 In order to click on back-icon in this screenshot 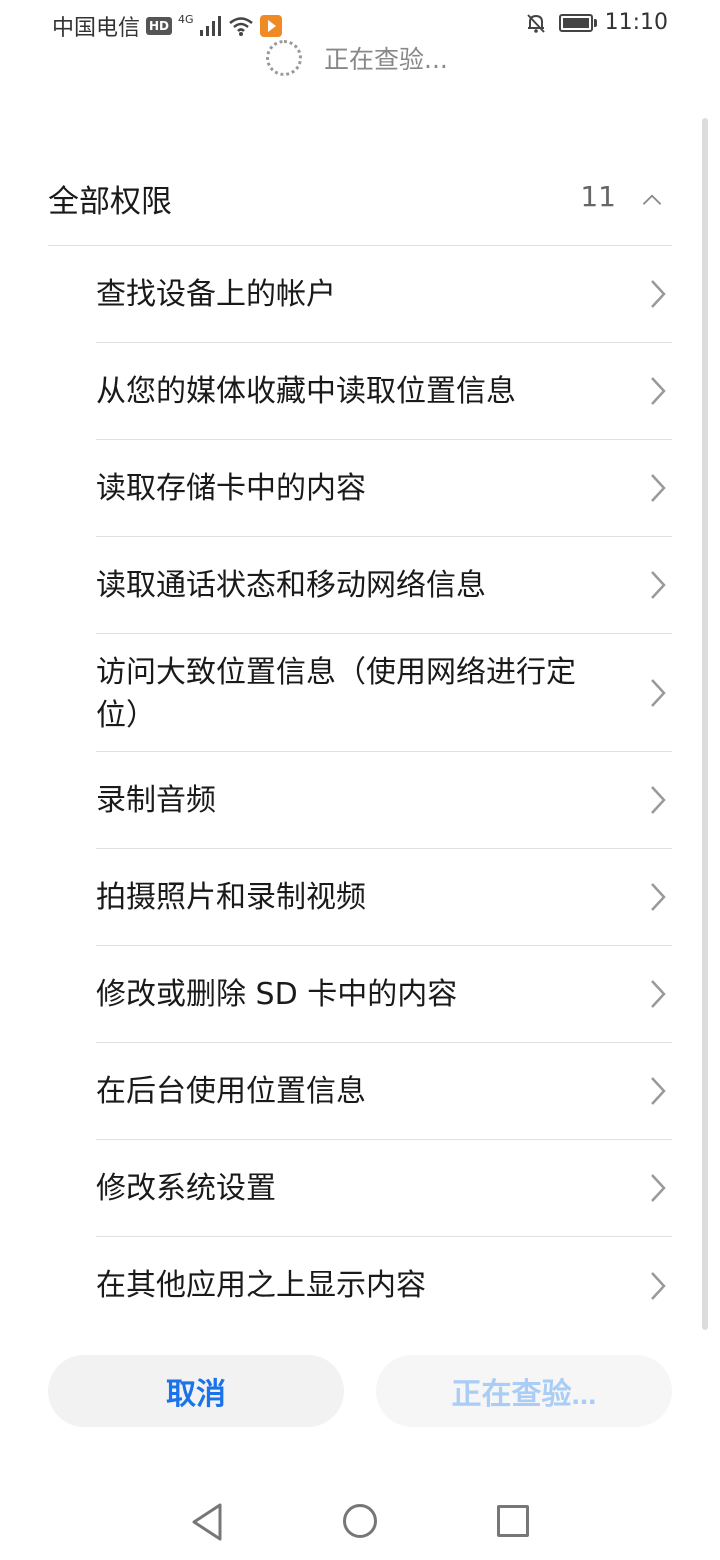, I will do `click(207, 1522)`.